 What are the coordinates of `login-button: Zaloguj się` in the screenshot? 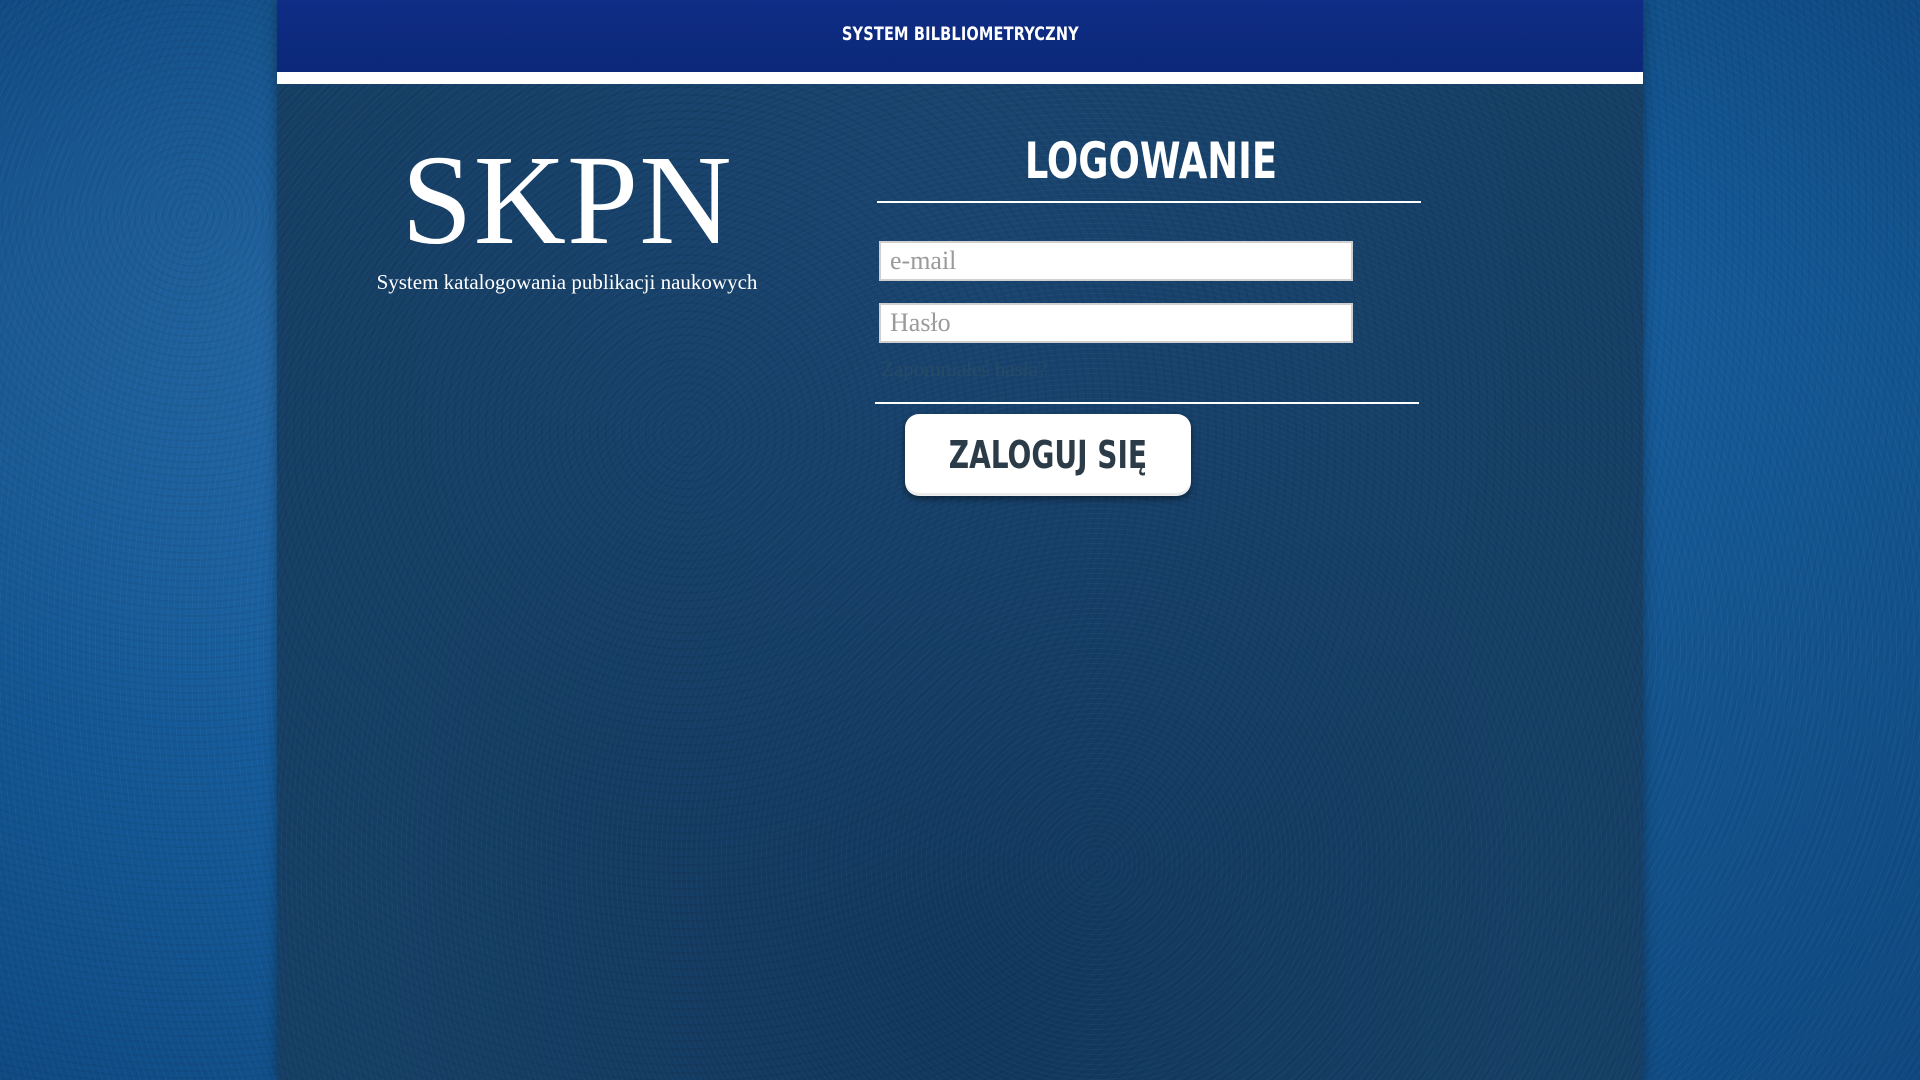 It's located at (1048, 455).